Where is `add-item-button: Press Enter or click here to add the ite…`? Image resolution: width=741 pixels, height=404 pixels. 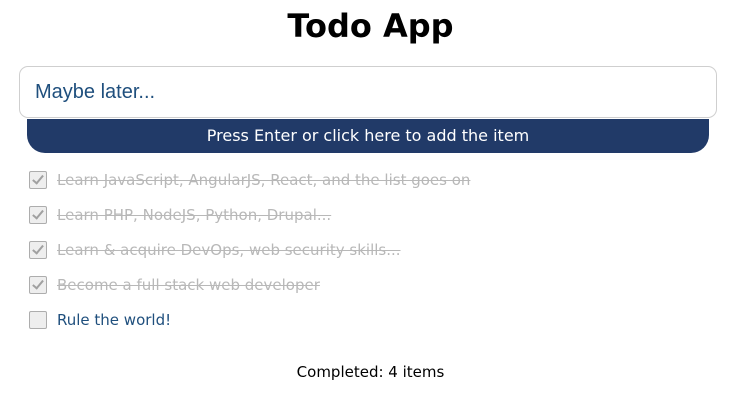 add-item-button: Press Enter or click here to add the ite… is located at coordinates (368, 136).